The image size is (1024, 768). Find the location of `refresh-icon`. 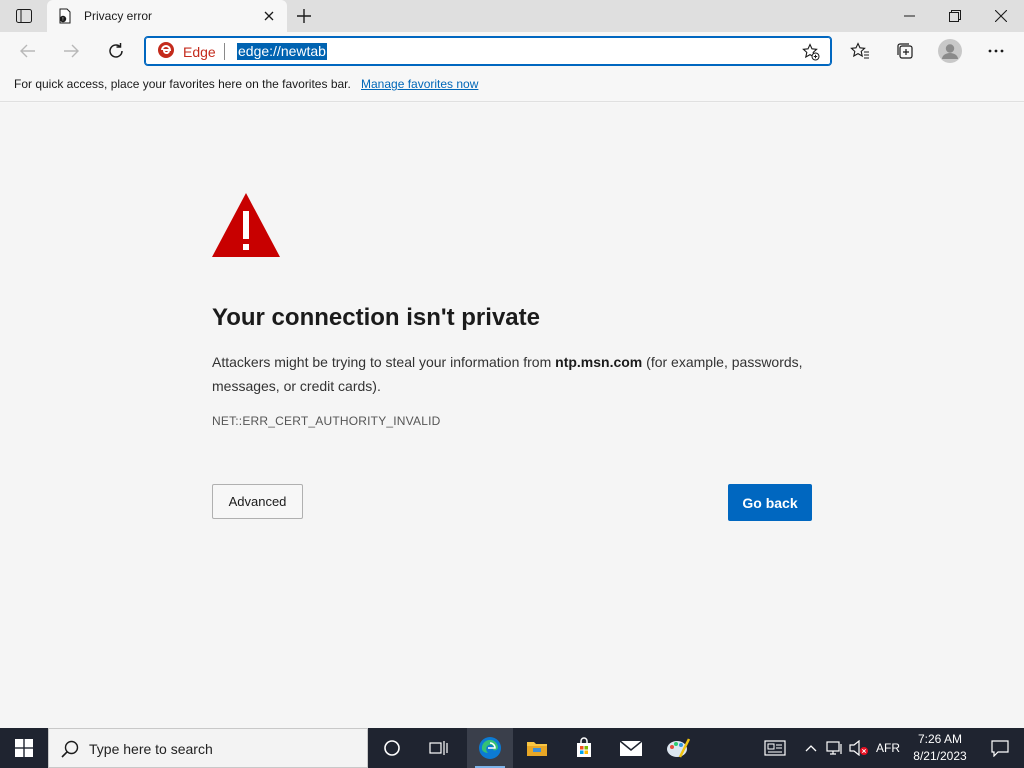

refresh-icon is located at coordinates (116, 51).